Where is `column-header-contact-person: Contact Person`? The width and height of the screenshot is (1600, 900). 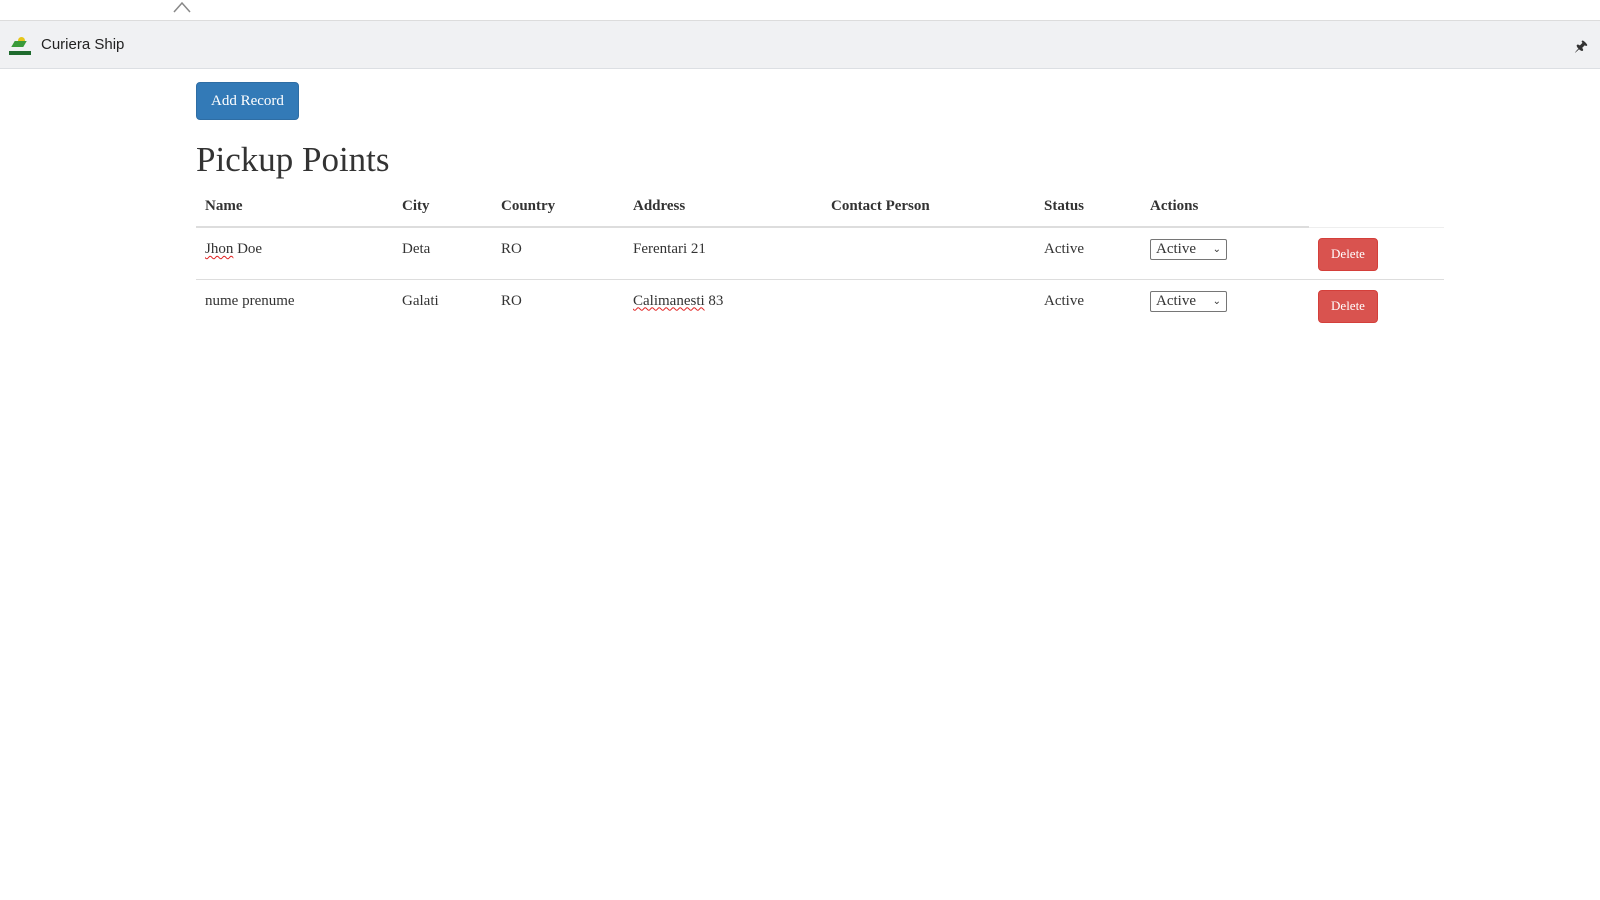 column-header-contact-person: Contact Person is located at coordinates (928, 213).